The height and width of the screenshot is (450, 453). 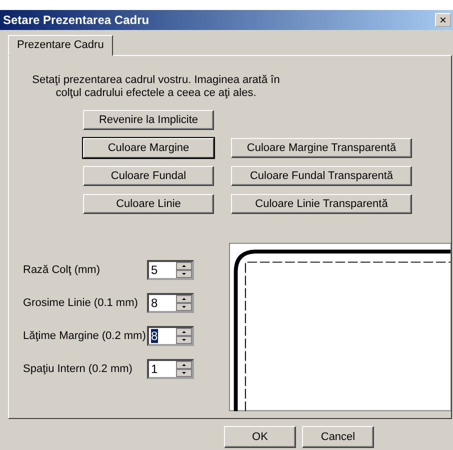 What do you see at coordinates (148, 176) in the screenshot?
I see `color-button: Culoare Fundal` at bounding box center [148, 176].